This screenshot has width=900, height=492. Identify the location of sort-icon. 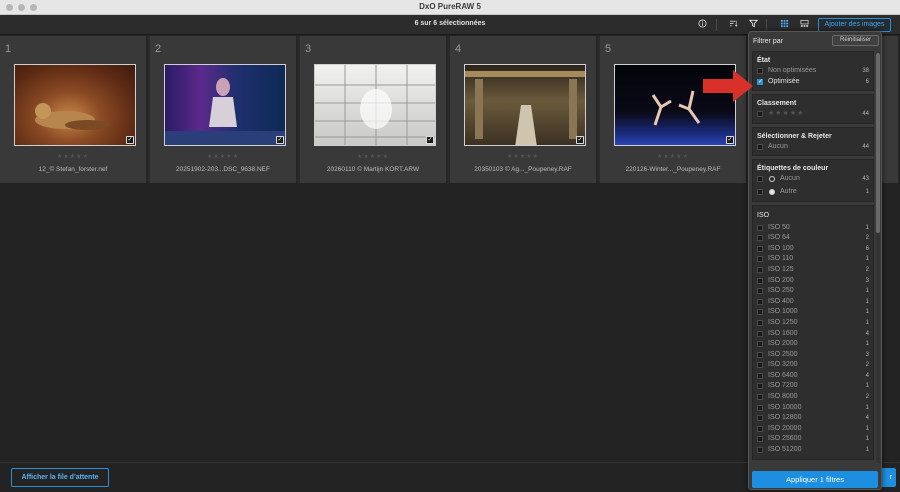
(733, 24).